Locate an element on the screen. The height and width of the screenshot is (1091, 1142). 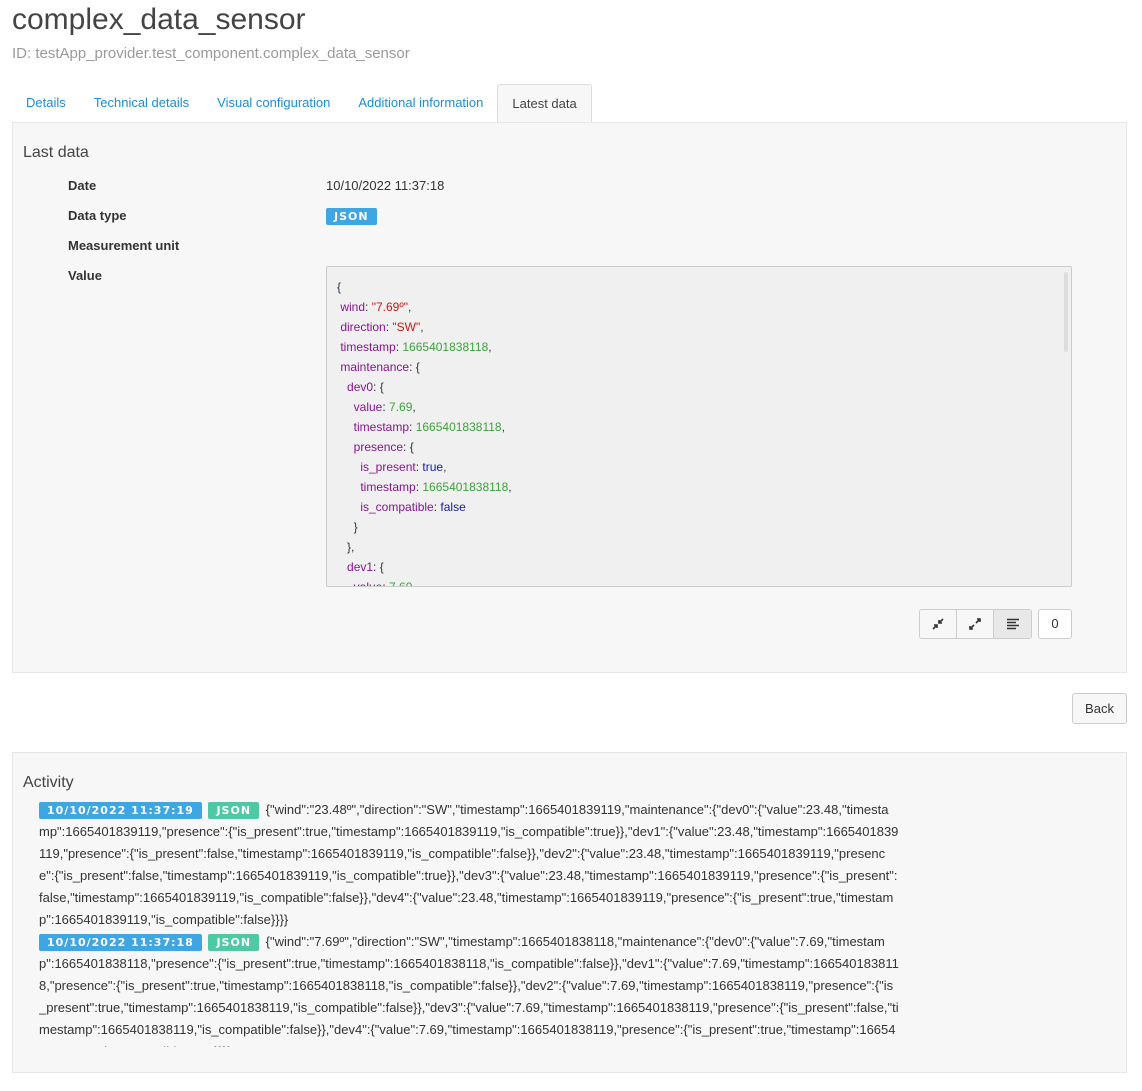
tab-details: Details is located at coordinates (46, 103).